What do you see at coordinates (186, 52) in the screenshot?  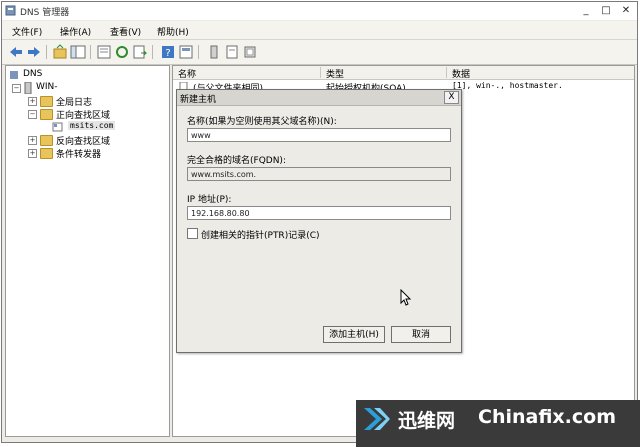 I see `view-icon` at bounding box center [186, 52].